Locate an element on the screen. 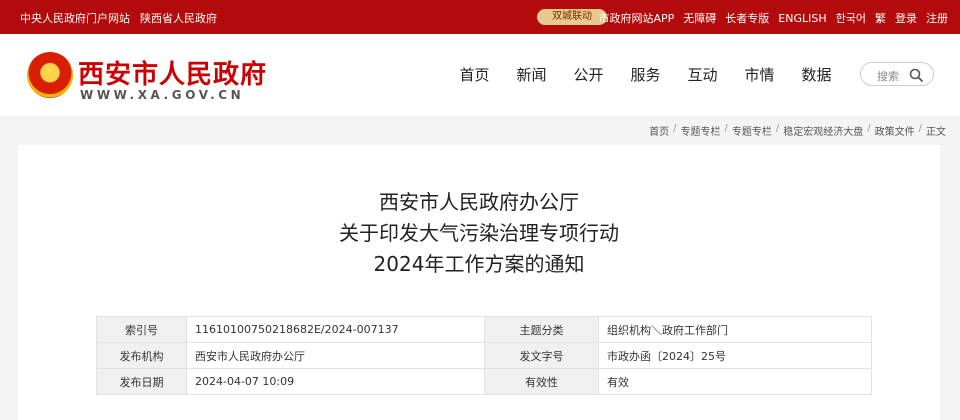 The image size is (960, 420). link-shaanxi-gov: 陕西省人民政府 is located at coordinates (178, 18).